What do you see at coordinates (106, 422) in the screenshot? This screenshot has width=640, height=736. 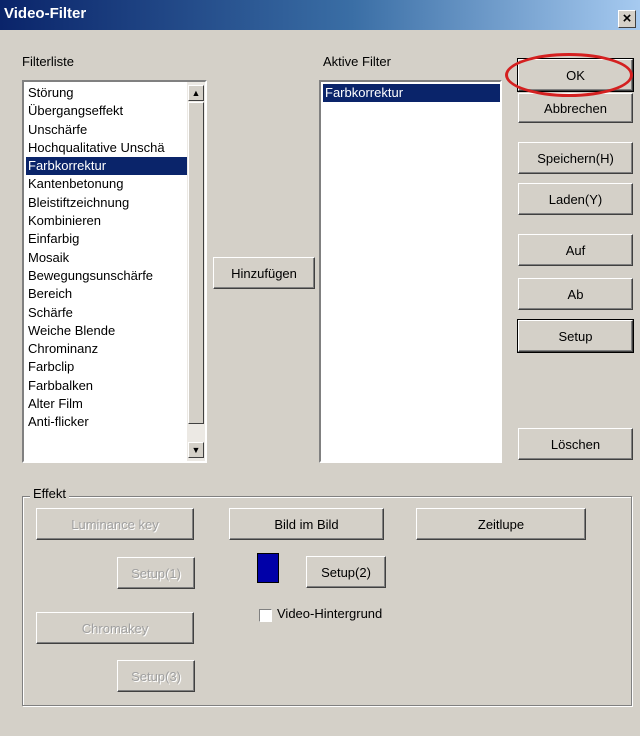 I see `filter-list-item: Anti-flicker` at bounding box center [106, 422].